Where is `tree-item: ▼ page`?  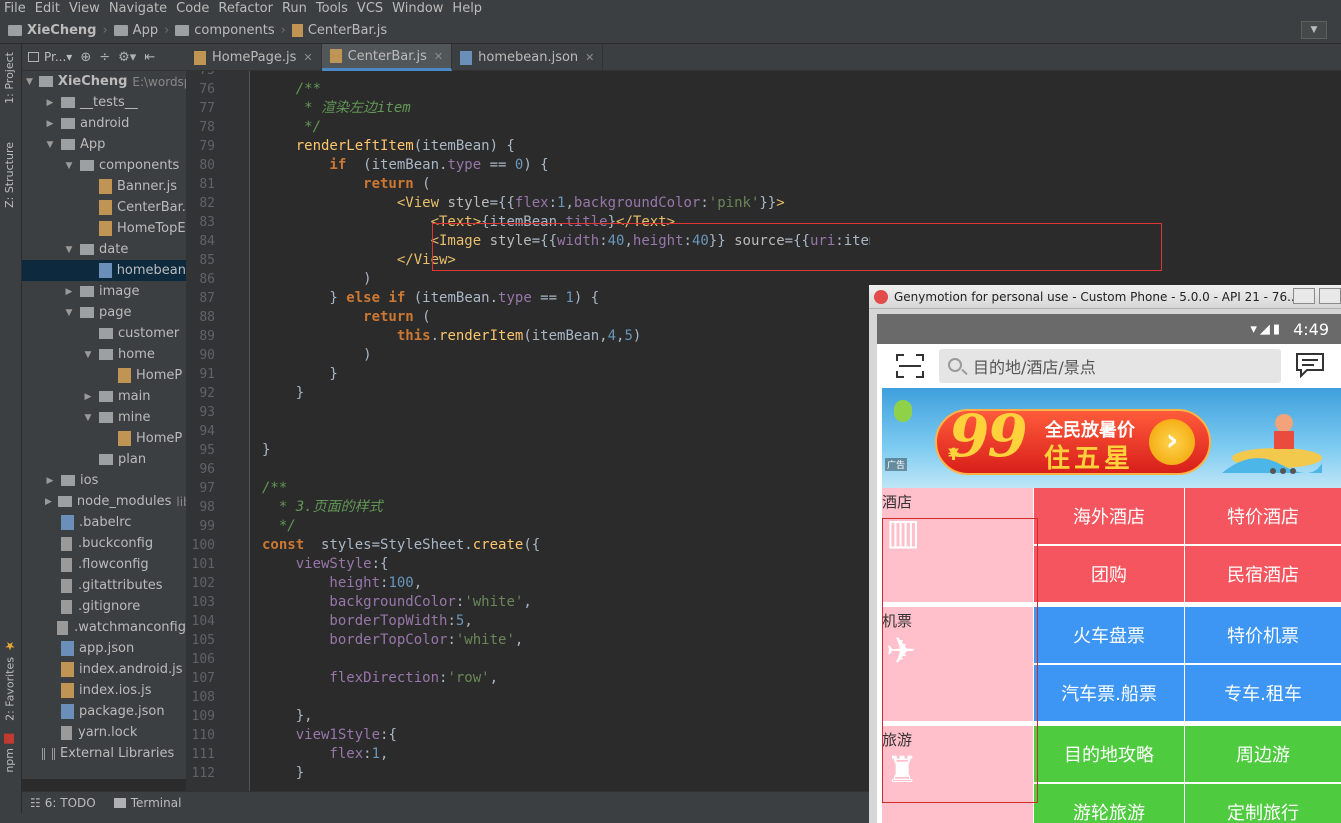 tree-item: ▼ page is located at coordinates (104, 312).